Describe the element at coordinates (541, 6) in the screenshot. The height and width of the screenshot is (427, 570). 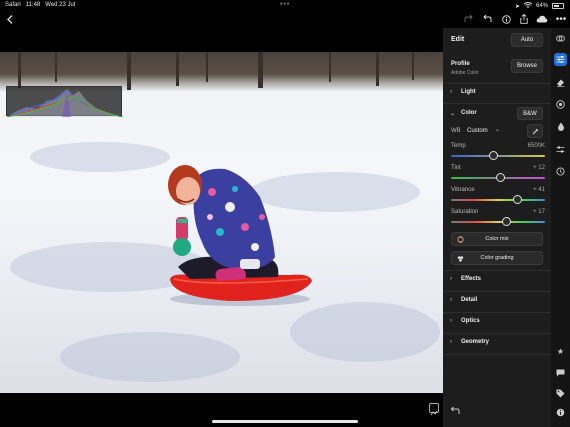
I see `battery-percent: 64%` at that location.